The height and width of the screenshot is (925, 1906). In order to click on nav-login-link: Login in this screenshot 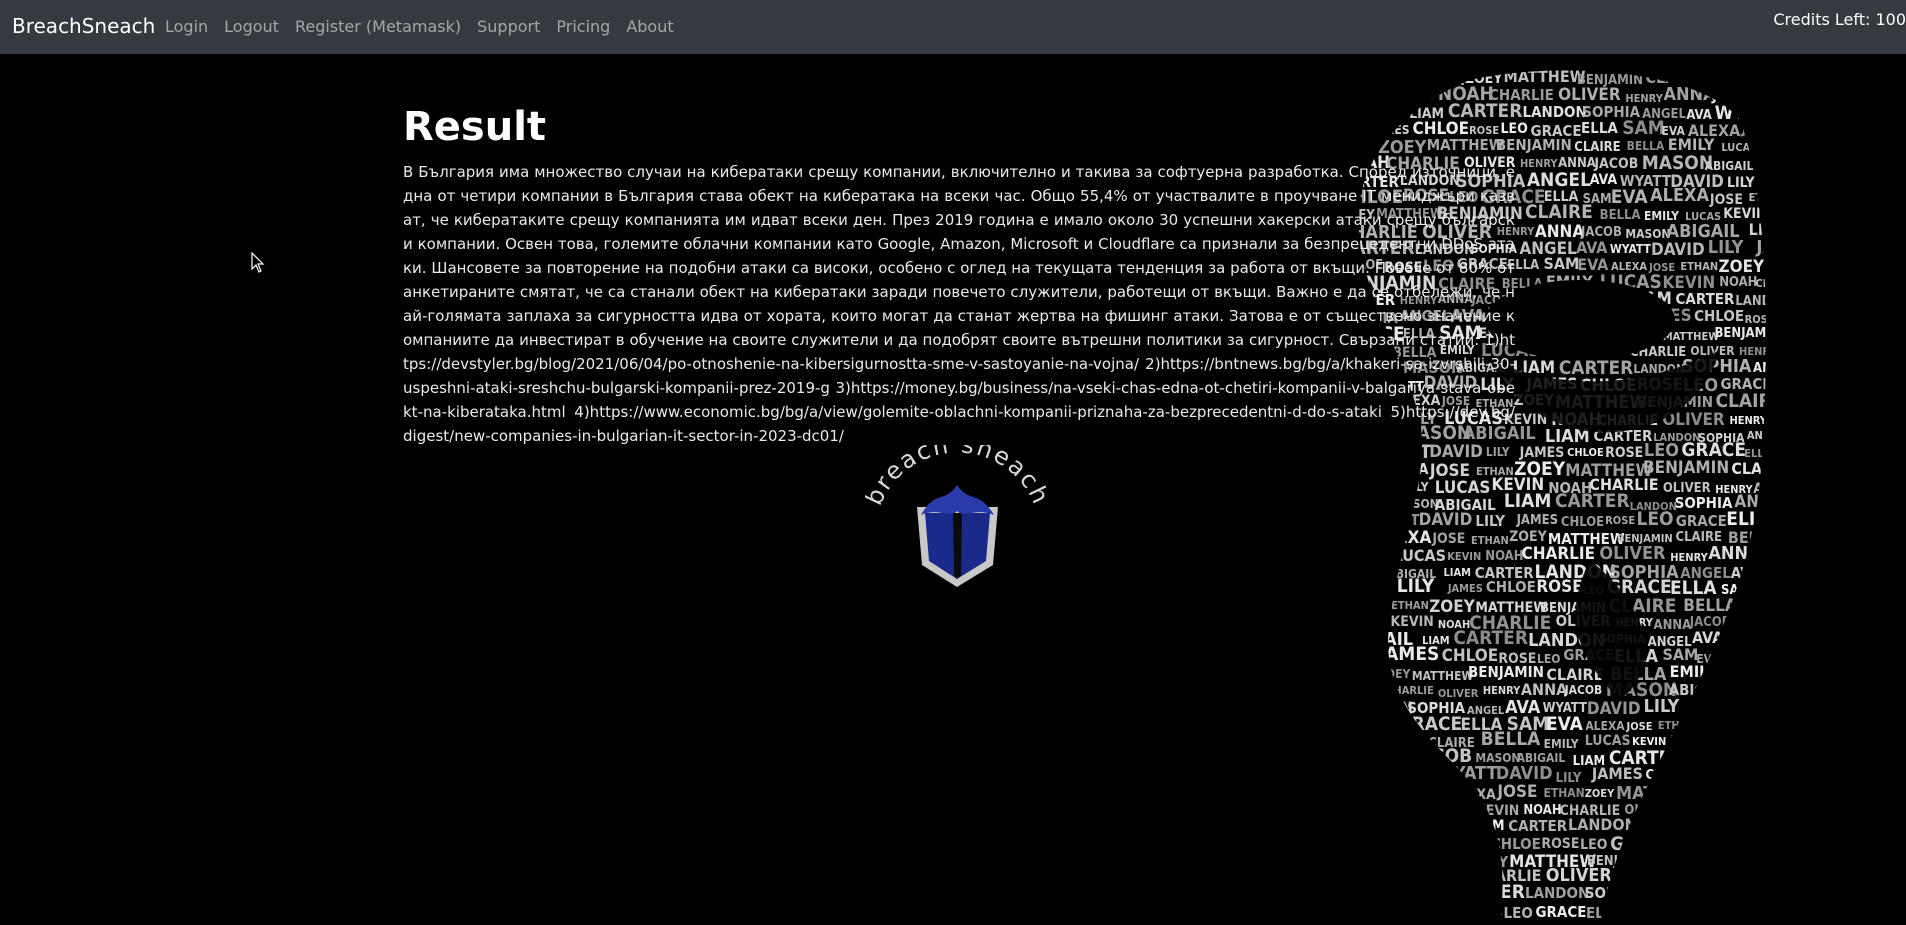, I will do `click(186, 26)`.